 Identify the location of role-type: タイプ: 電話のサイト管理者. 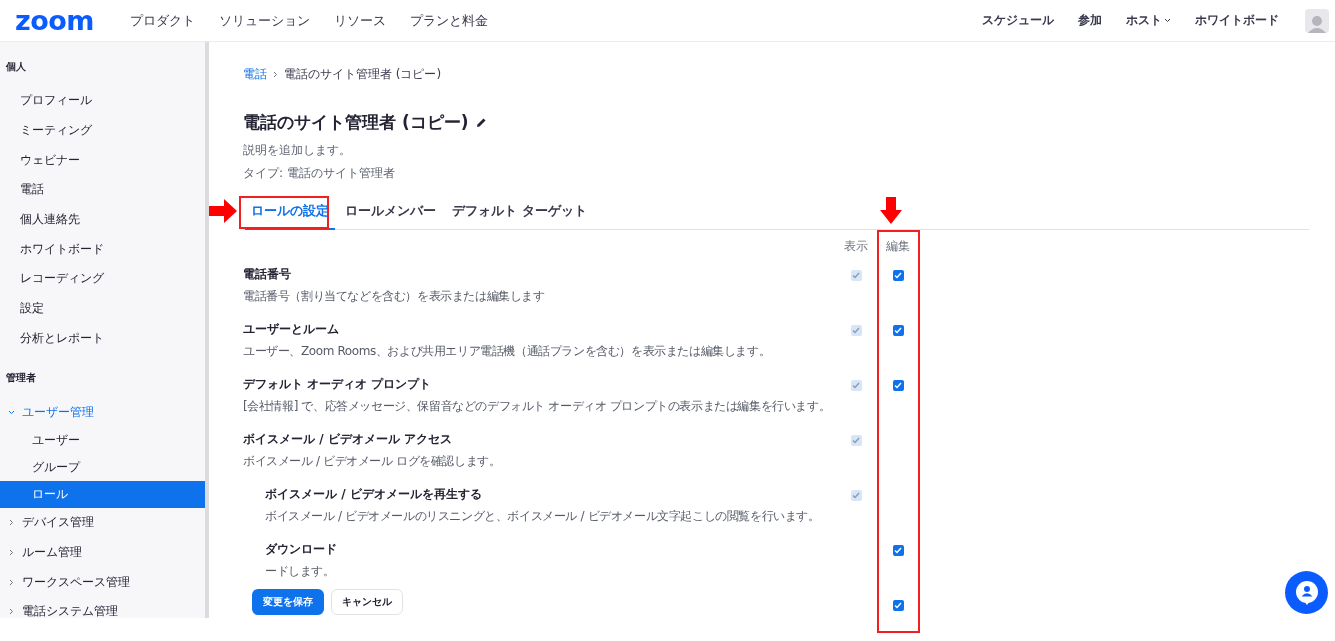
(319, 173).